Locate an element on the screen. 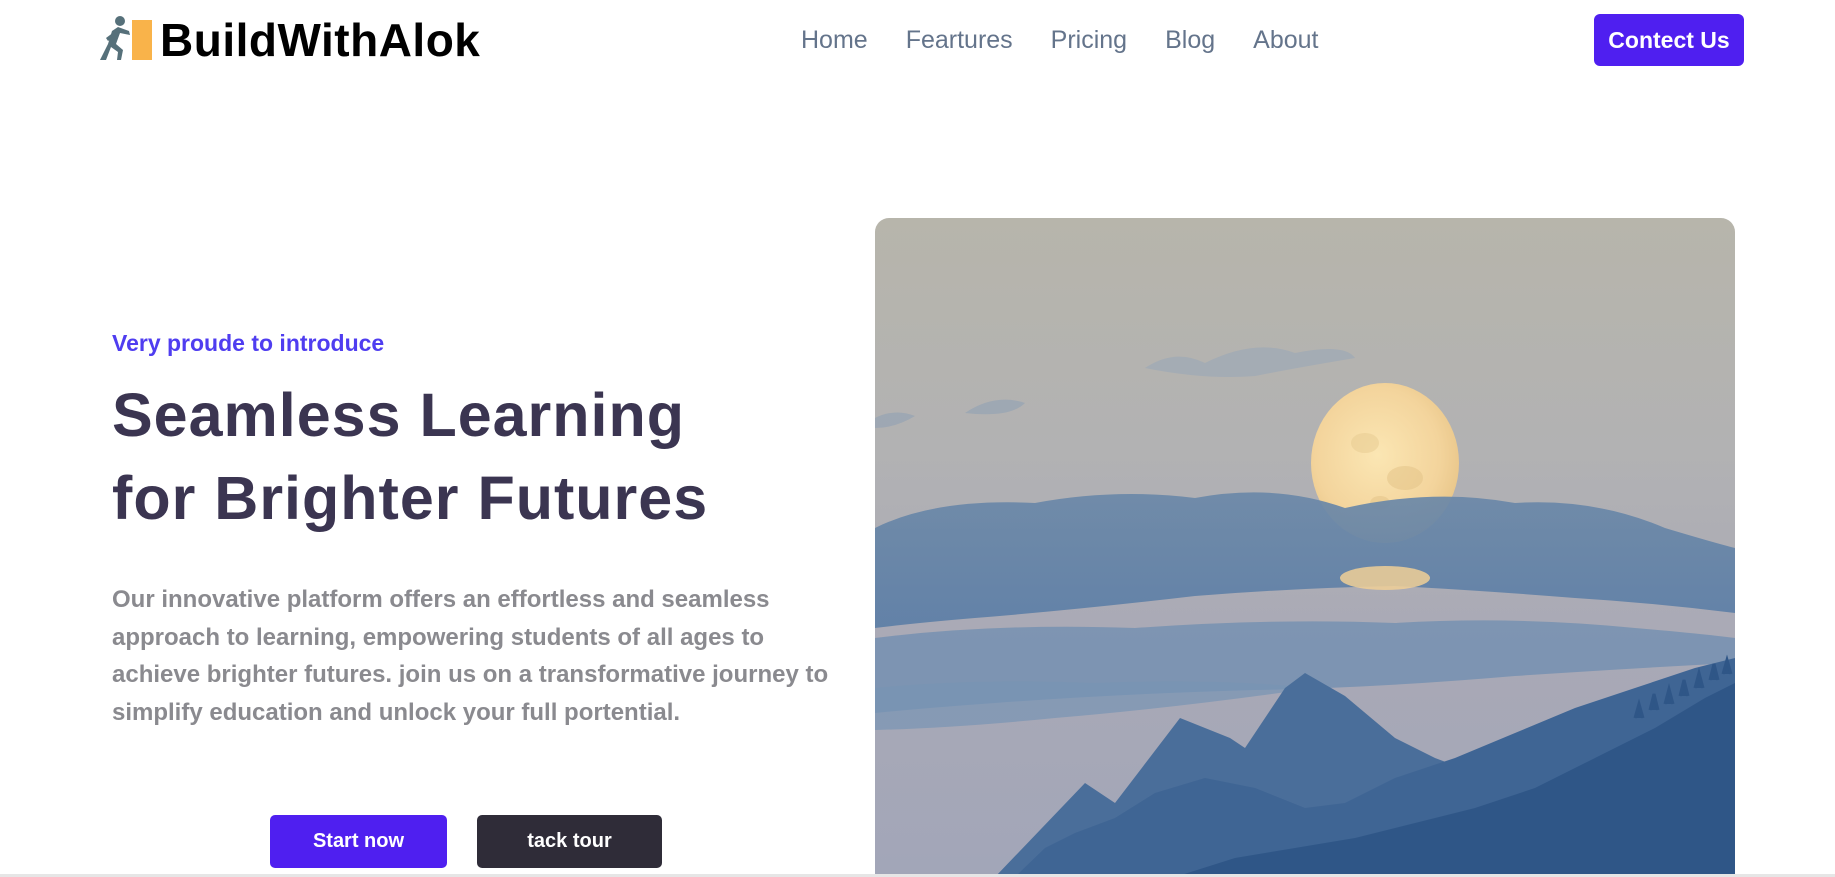  hero-title-line-2: for Brighter Futures is located at coordinates (410, 498).